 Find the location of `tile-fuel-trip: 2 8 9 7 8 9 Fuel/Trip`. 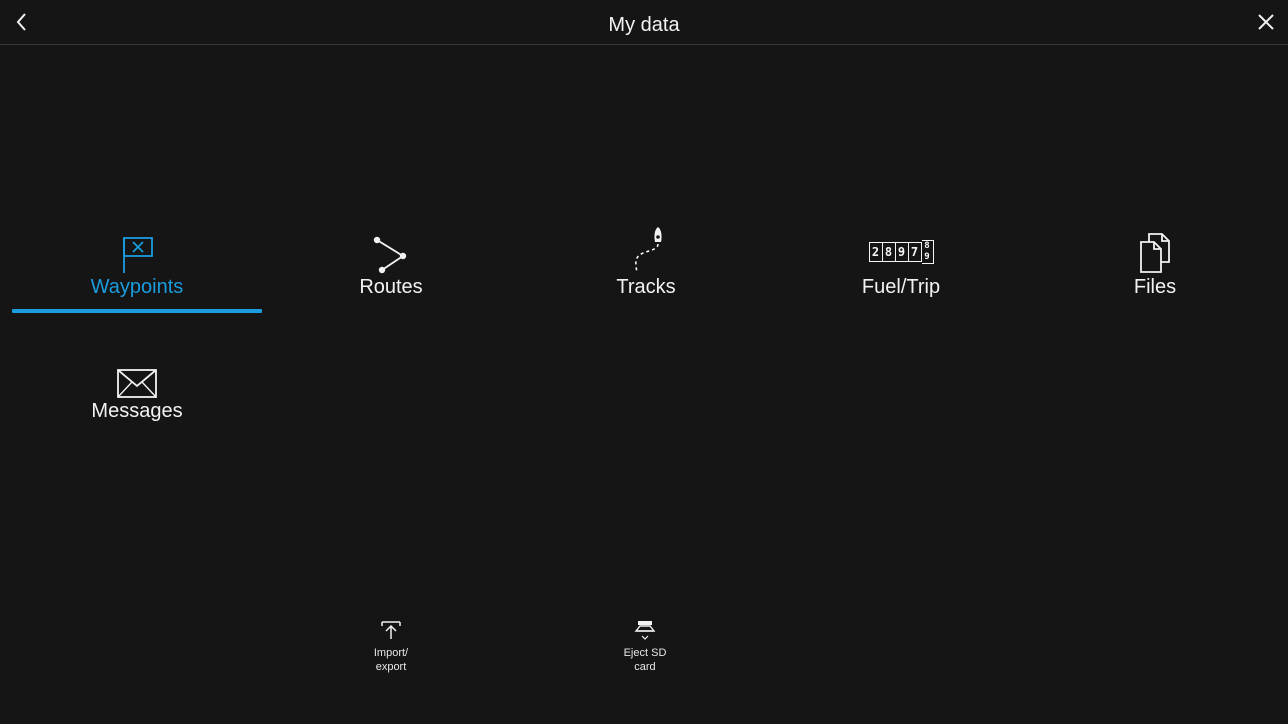

tile-fuel-trip: 2 8 9 7 8 9 Fuel/Trip is located at coordinates (901, 267).